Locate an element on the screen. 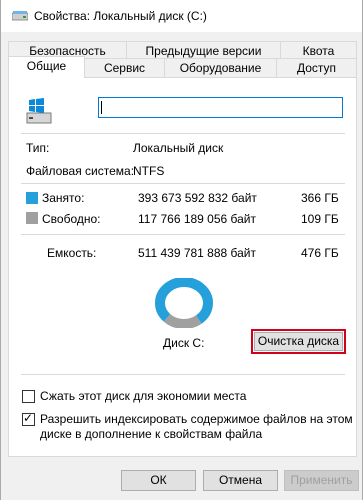 This screenshot has height=500, width=363. checkmark-icon: ✓ is located at coordinates (28, 418).